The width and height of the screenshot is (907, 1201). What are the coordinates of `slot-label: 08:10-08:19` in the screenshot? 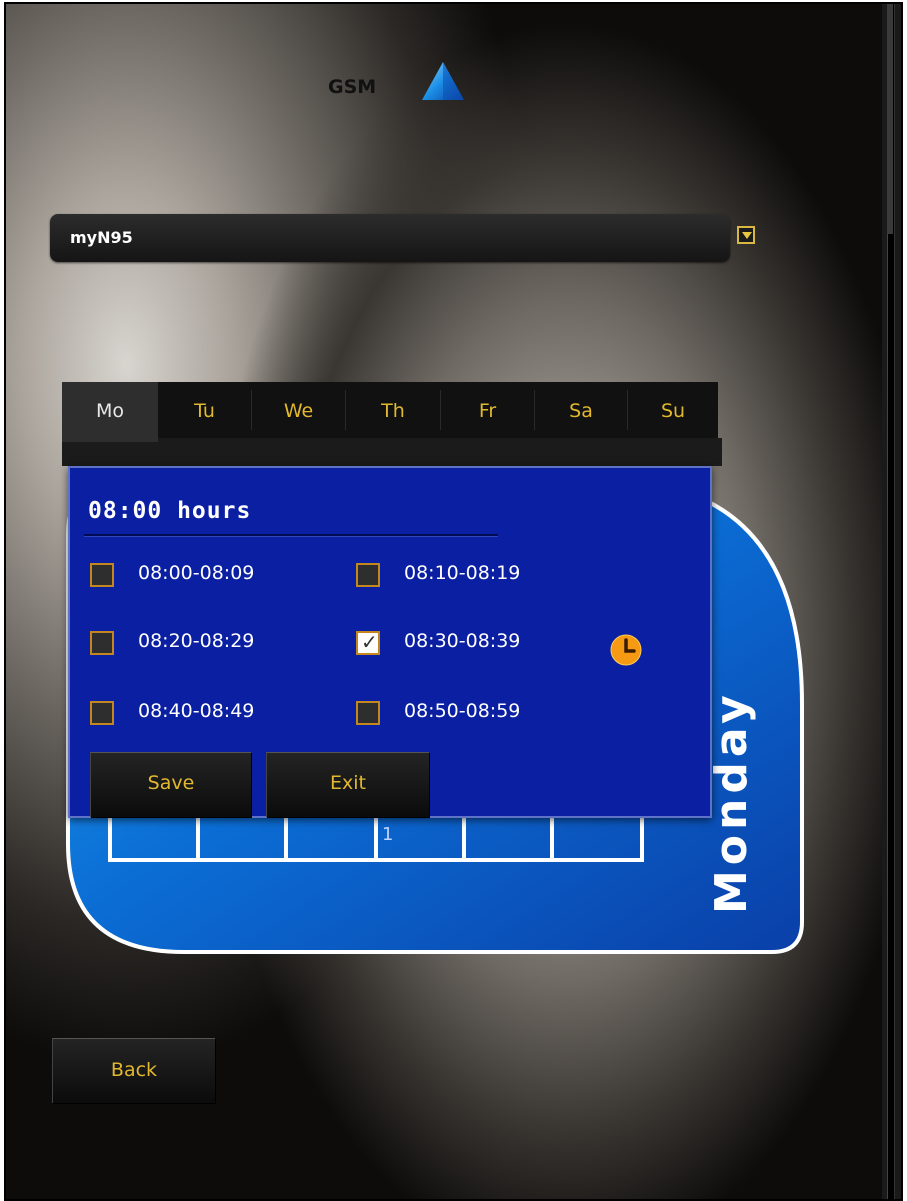 It's located at (462, 573).